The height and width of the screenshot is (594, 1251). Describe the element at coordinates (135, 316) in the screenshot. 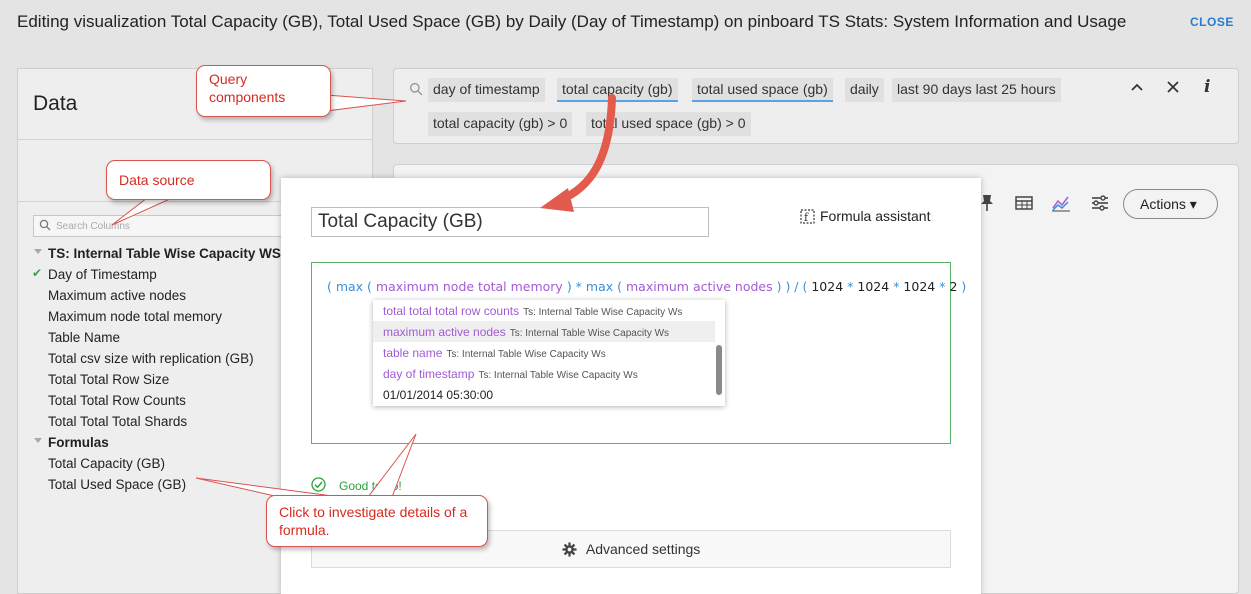

I see `column-label: Maximum node total memory` at that location.